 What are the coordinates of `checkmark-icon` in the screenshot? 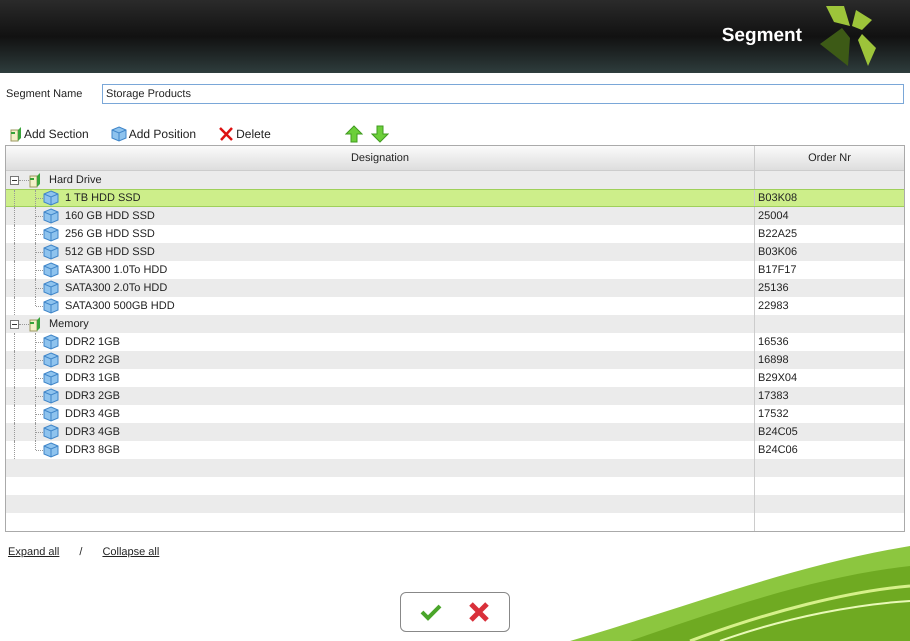 It's located at (431, 612).